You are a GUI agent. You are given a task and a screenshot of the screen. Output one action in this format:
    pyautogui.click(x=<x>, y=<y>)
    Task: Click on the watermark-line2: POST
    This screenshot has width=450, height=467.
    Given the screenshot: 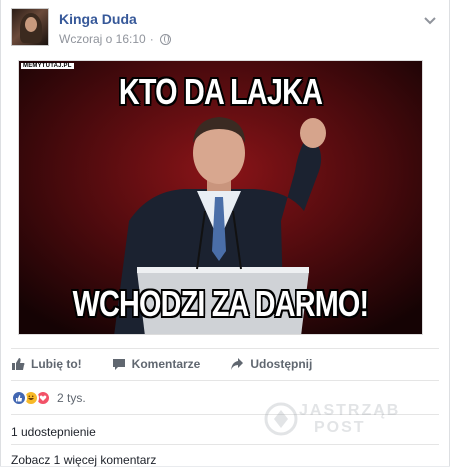 What is the action you would take?
    pyautogui.click(x=340, y=427)
    